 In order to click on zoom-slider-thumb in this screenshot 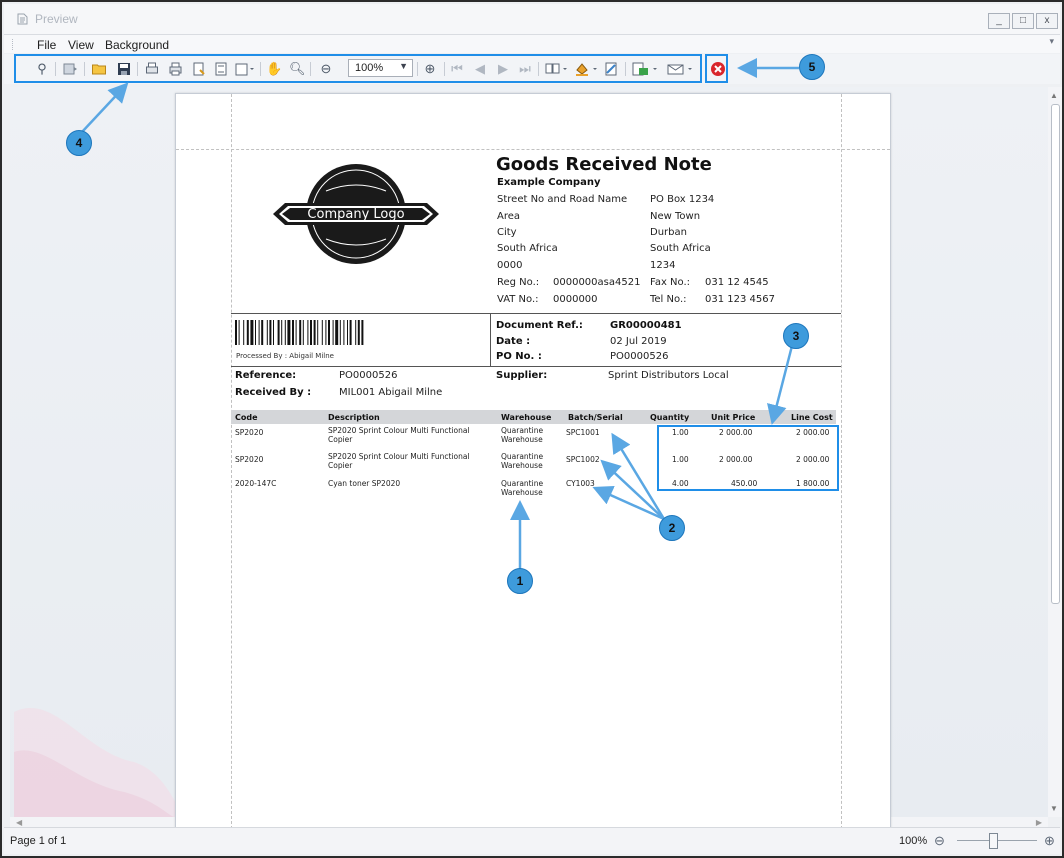, I will do `click(993, 841)`.